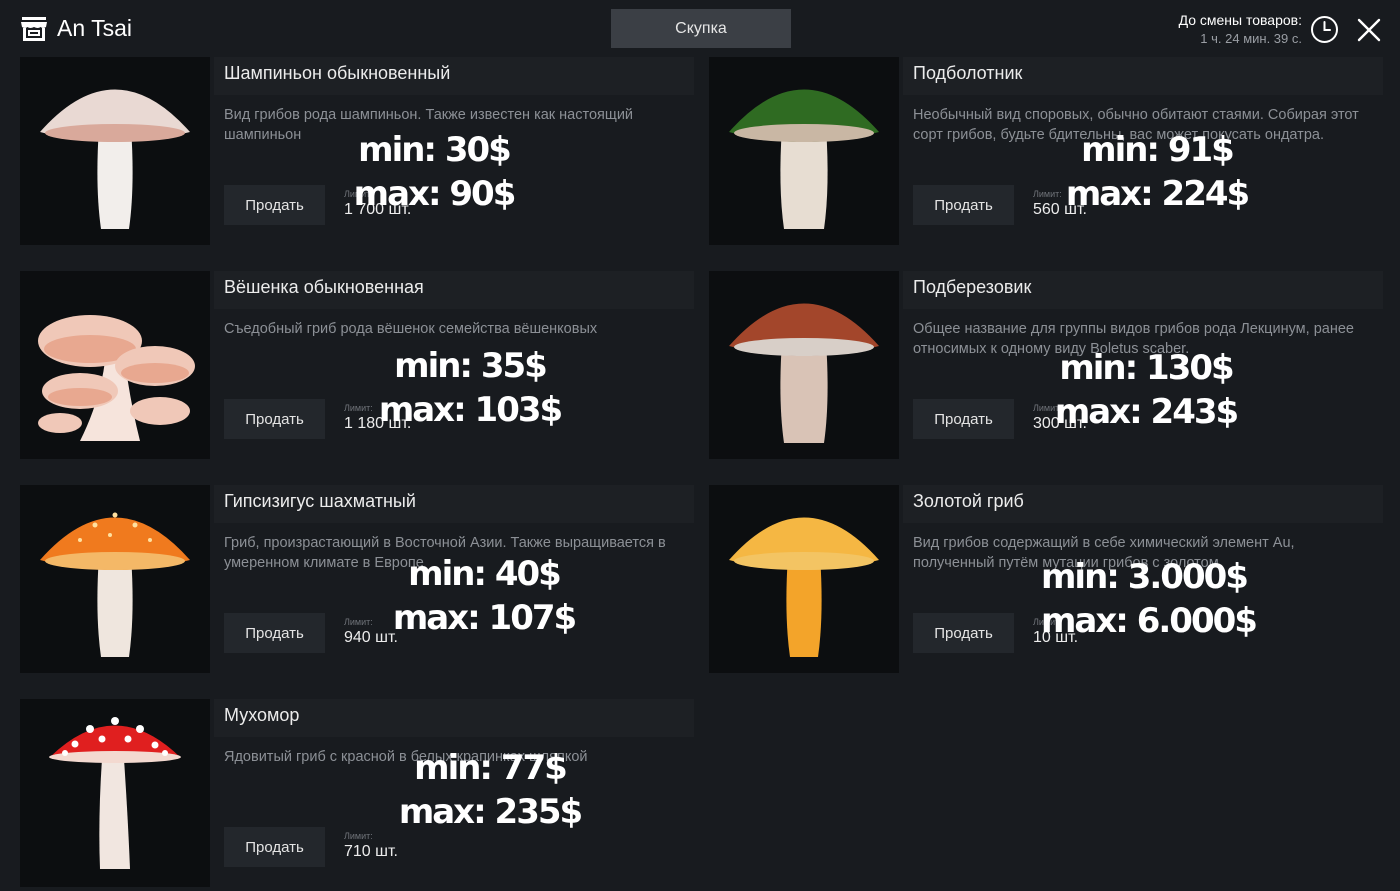 The width and height of the screenshot is (1400, 891). Describe the element at coordinates (1240, 29) in the screenshot. I see `restock-timer: До смены товаров: 1 ч. 24 мин. 39 с.` at that location.